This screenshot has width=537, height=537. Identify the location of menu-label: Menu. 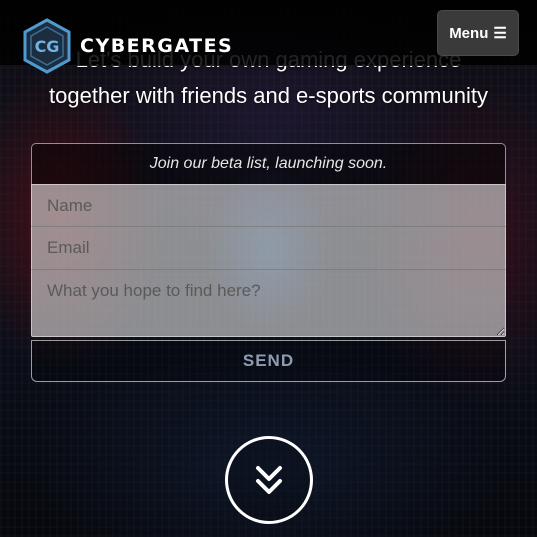
(469, 33).